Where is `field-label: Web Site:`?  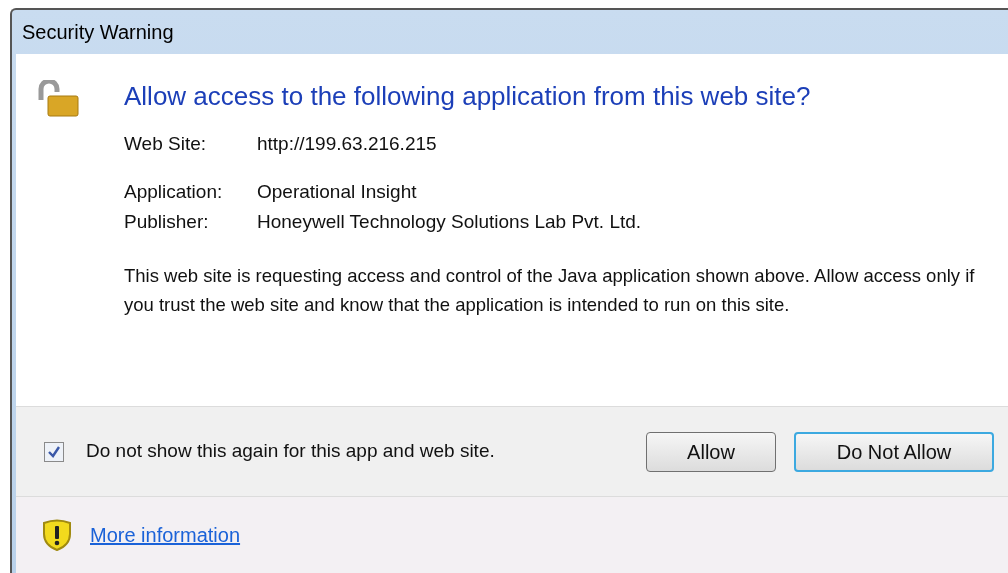 field-label: Web Site: is located at coordinates (166, 144).